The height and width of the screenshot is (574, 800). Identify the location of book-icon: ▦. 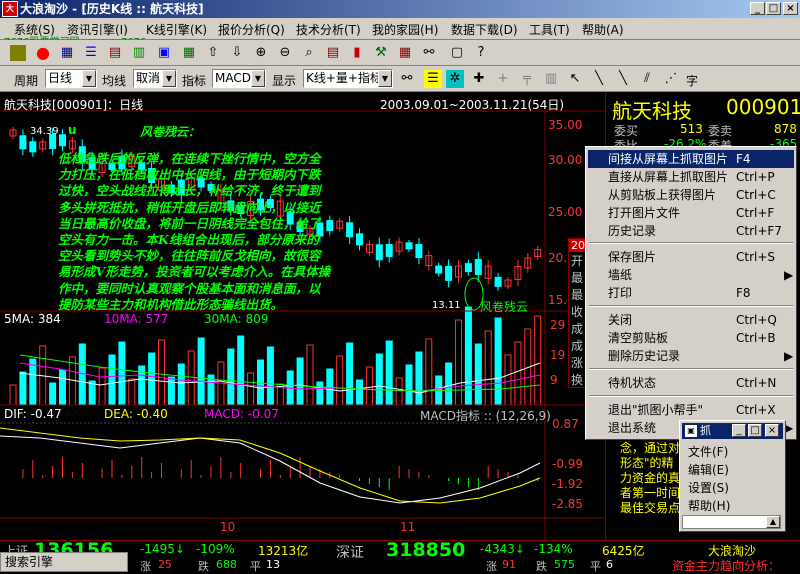
(189, 53).